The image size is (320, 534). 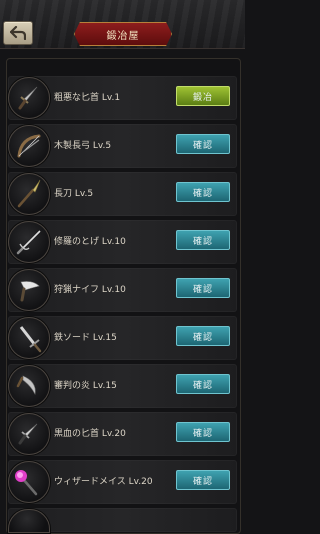 What do you see at coordinates (74, 194) in the screenshot?
I see `item-name: 長刀 Lv.5` at bounding box center [74, 194].